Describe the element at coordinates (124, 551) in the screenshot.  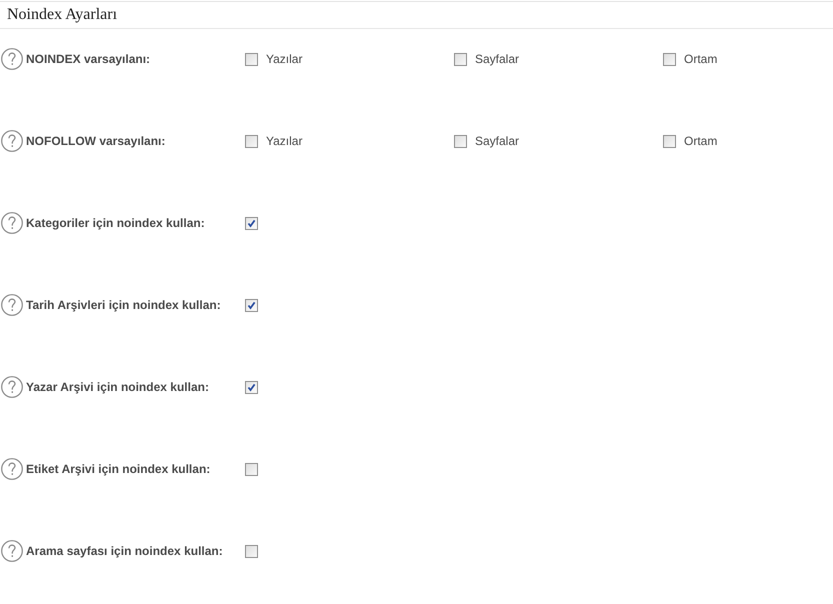
I see `setting-label: Arama sayfası için noindex kullan:` at that location.